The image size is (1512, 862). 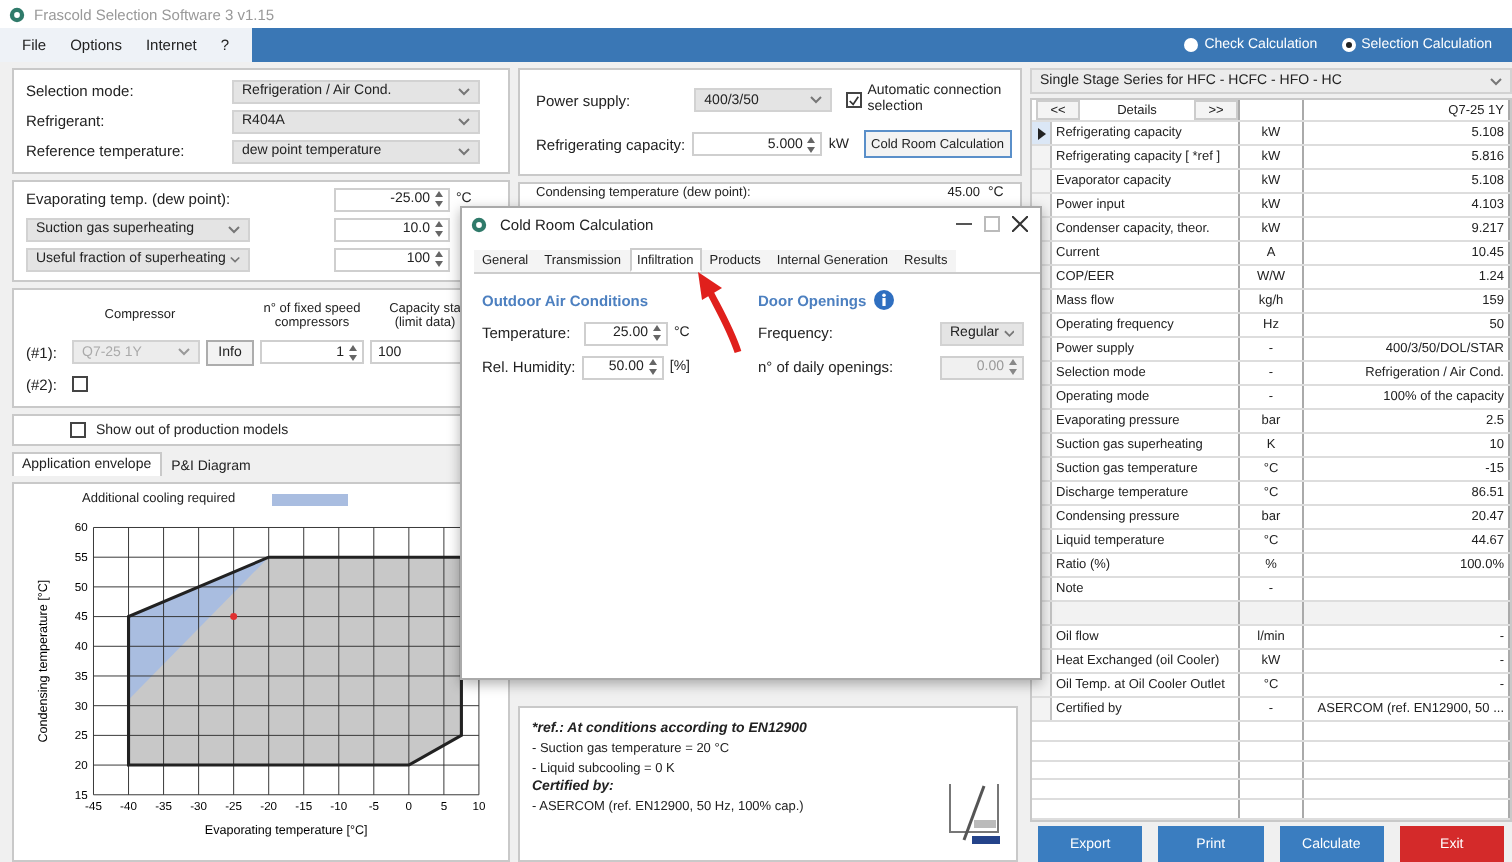 What do you see at coordinates (884, 300) in the screenshot?
I see `info-icon` at bounding box center [884, 300].